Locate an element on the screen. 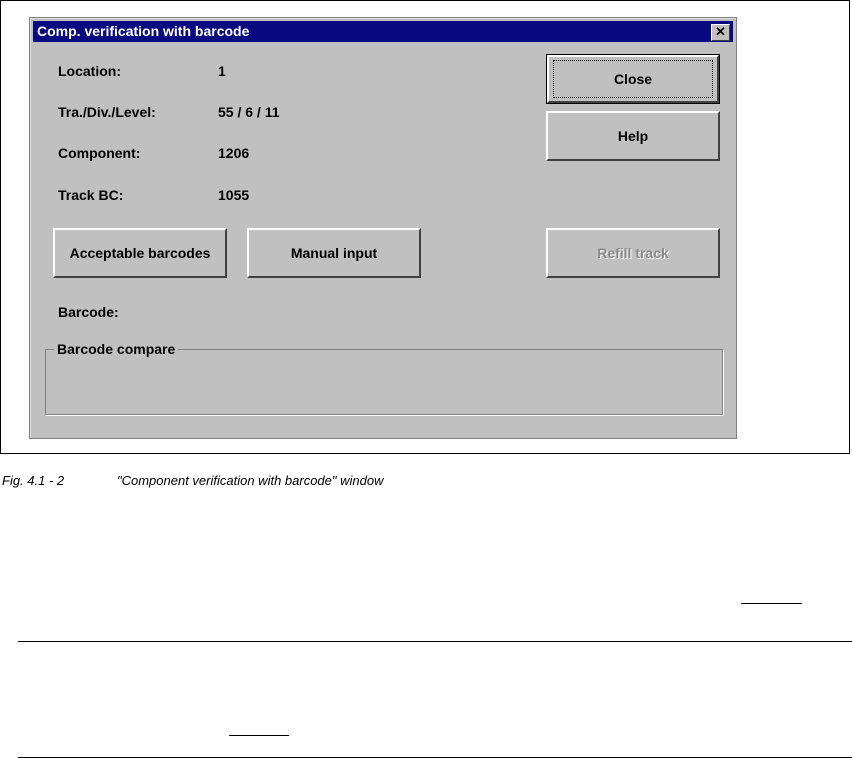 This screenshot has height=758, width=852. figure-number: Fig. 4.1 - 2 is located at coordinates (33, 480).